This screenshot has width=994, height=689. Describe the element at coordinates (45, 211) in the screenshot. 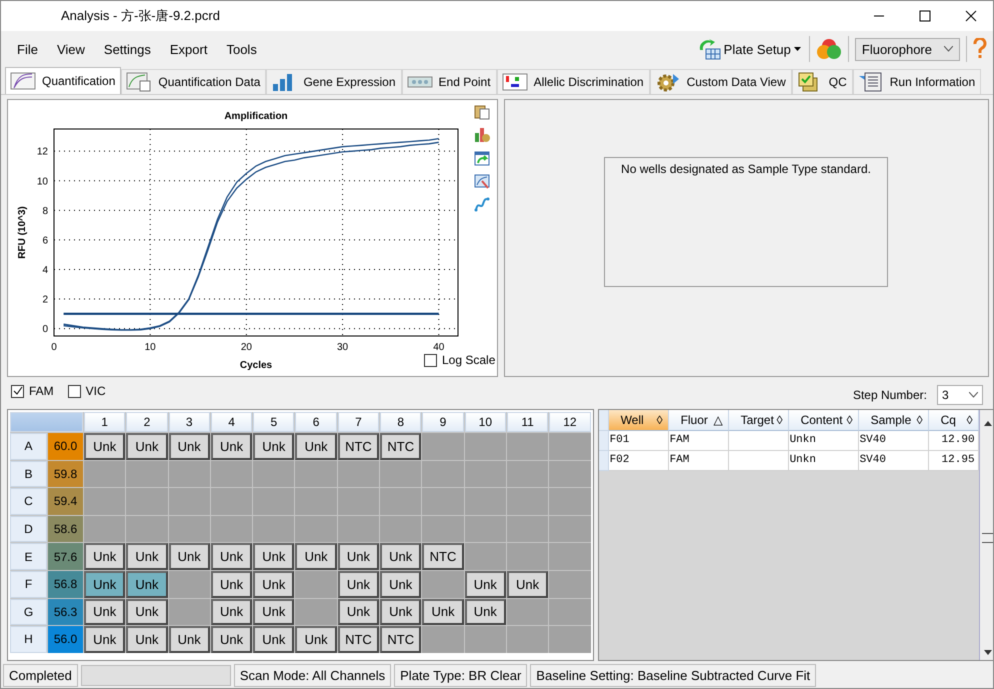

I see `y-tick-label: 8` at that location.